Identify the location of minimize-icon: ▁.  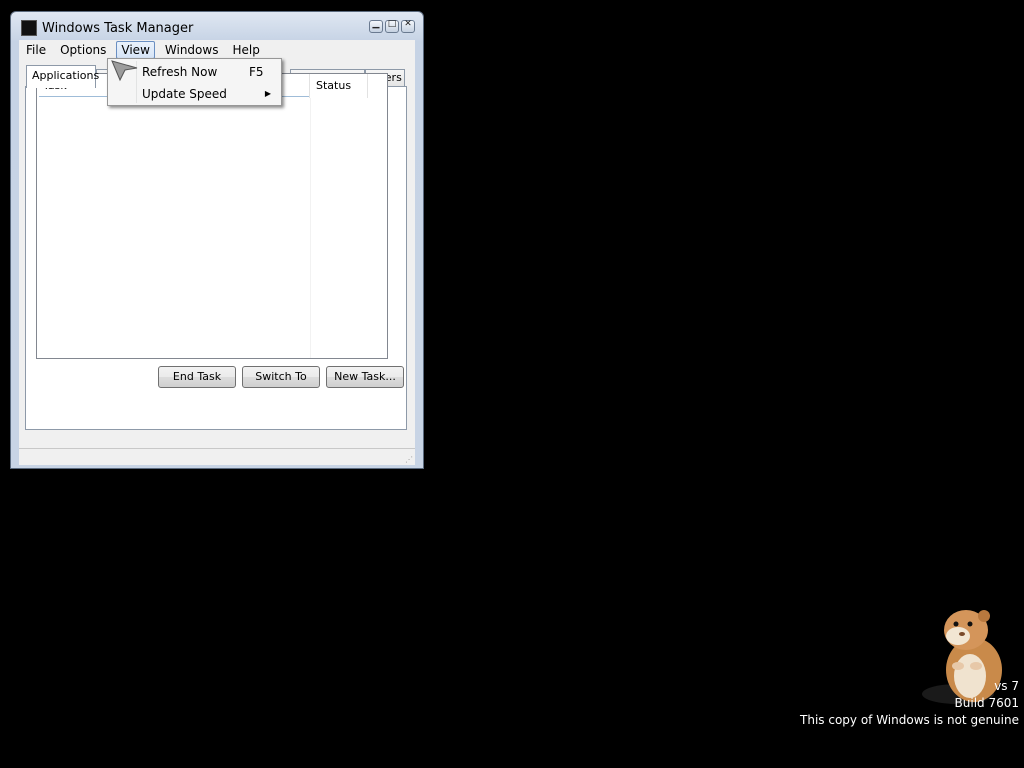
(376, 24).